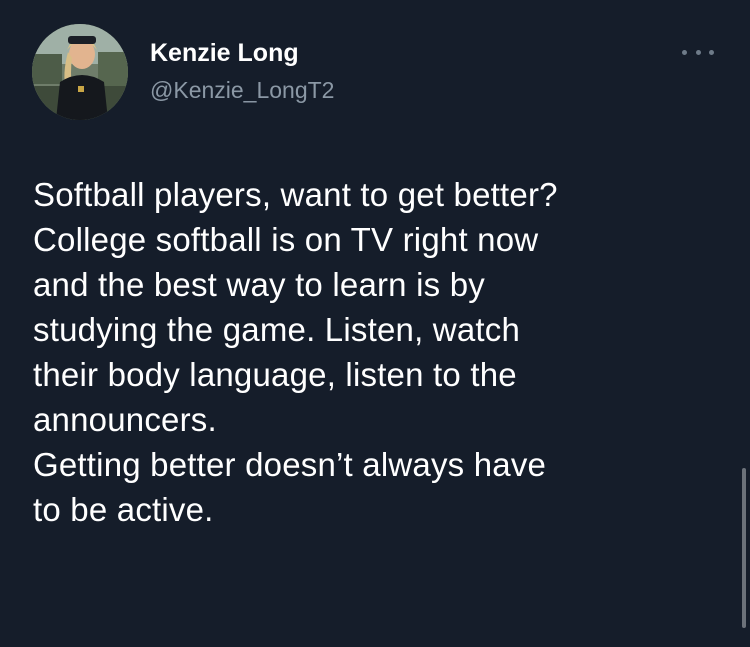  I want to click on avatar, so click(80, 72).